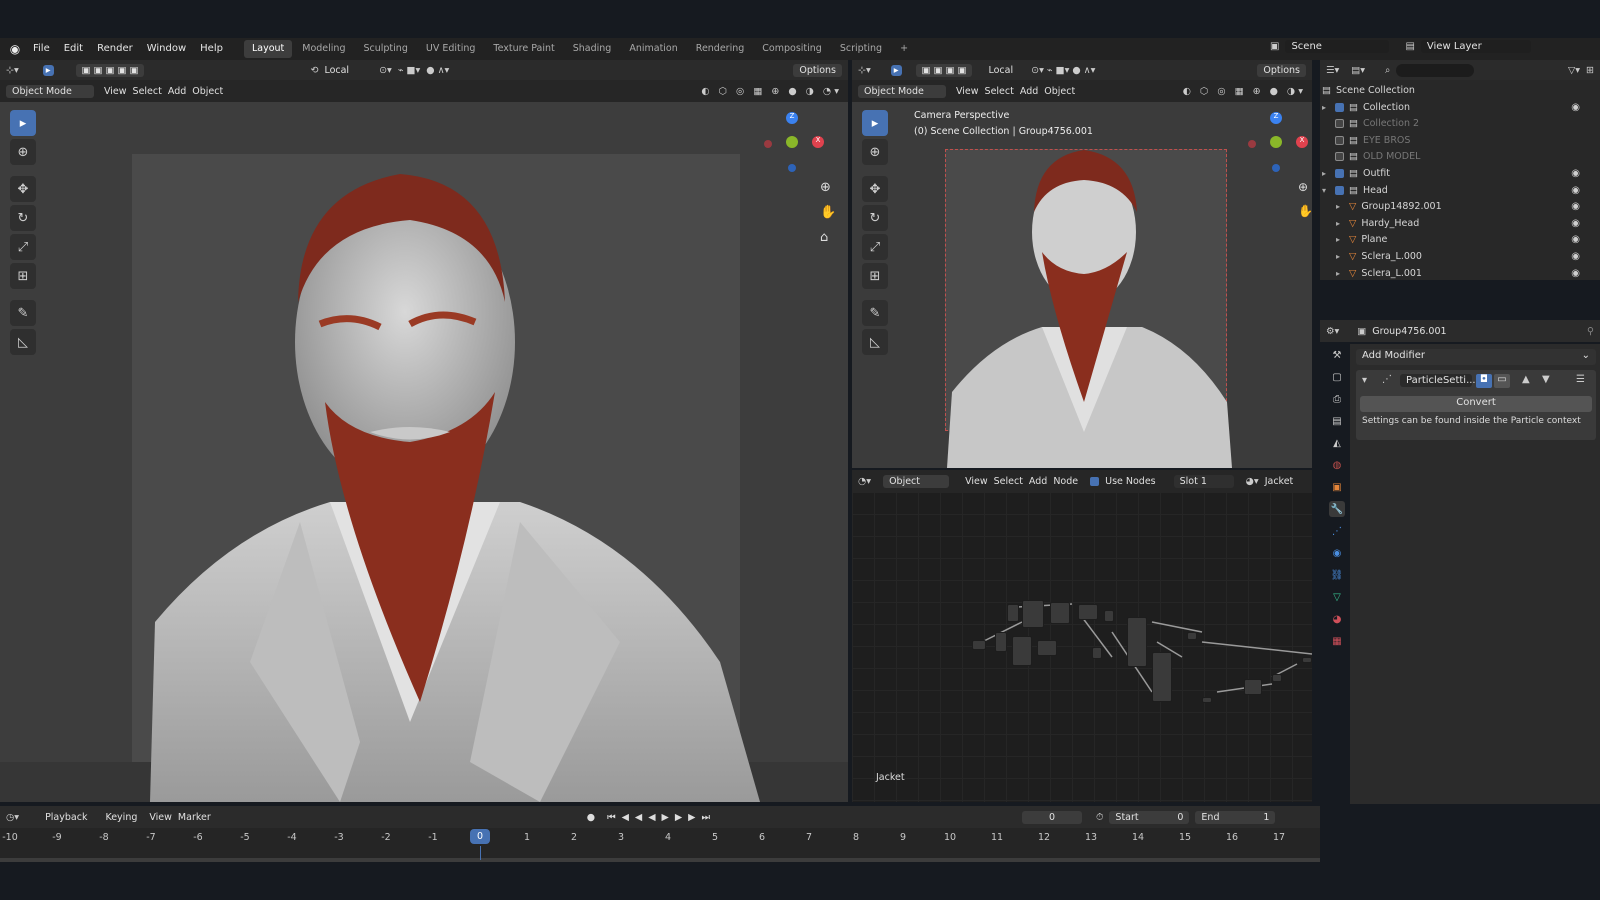  What do you see at coordinates (73, 49) in the screenshot?
I see `menu-edit: Edit` at bounding box center [73, 49].